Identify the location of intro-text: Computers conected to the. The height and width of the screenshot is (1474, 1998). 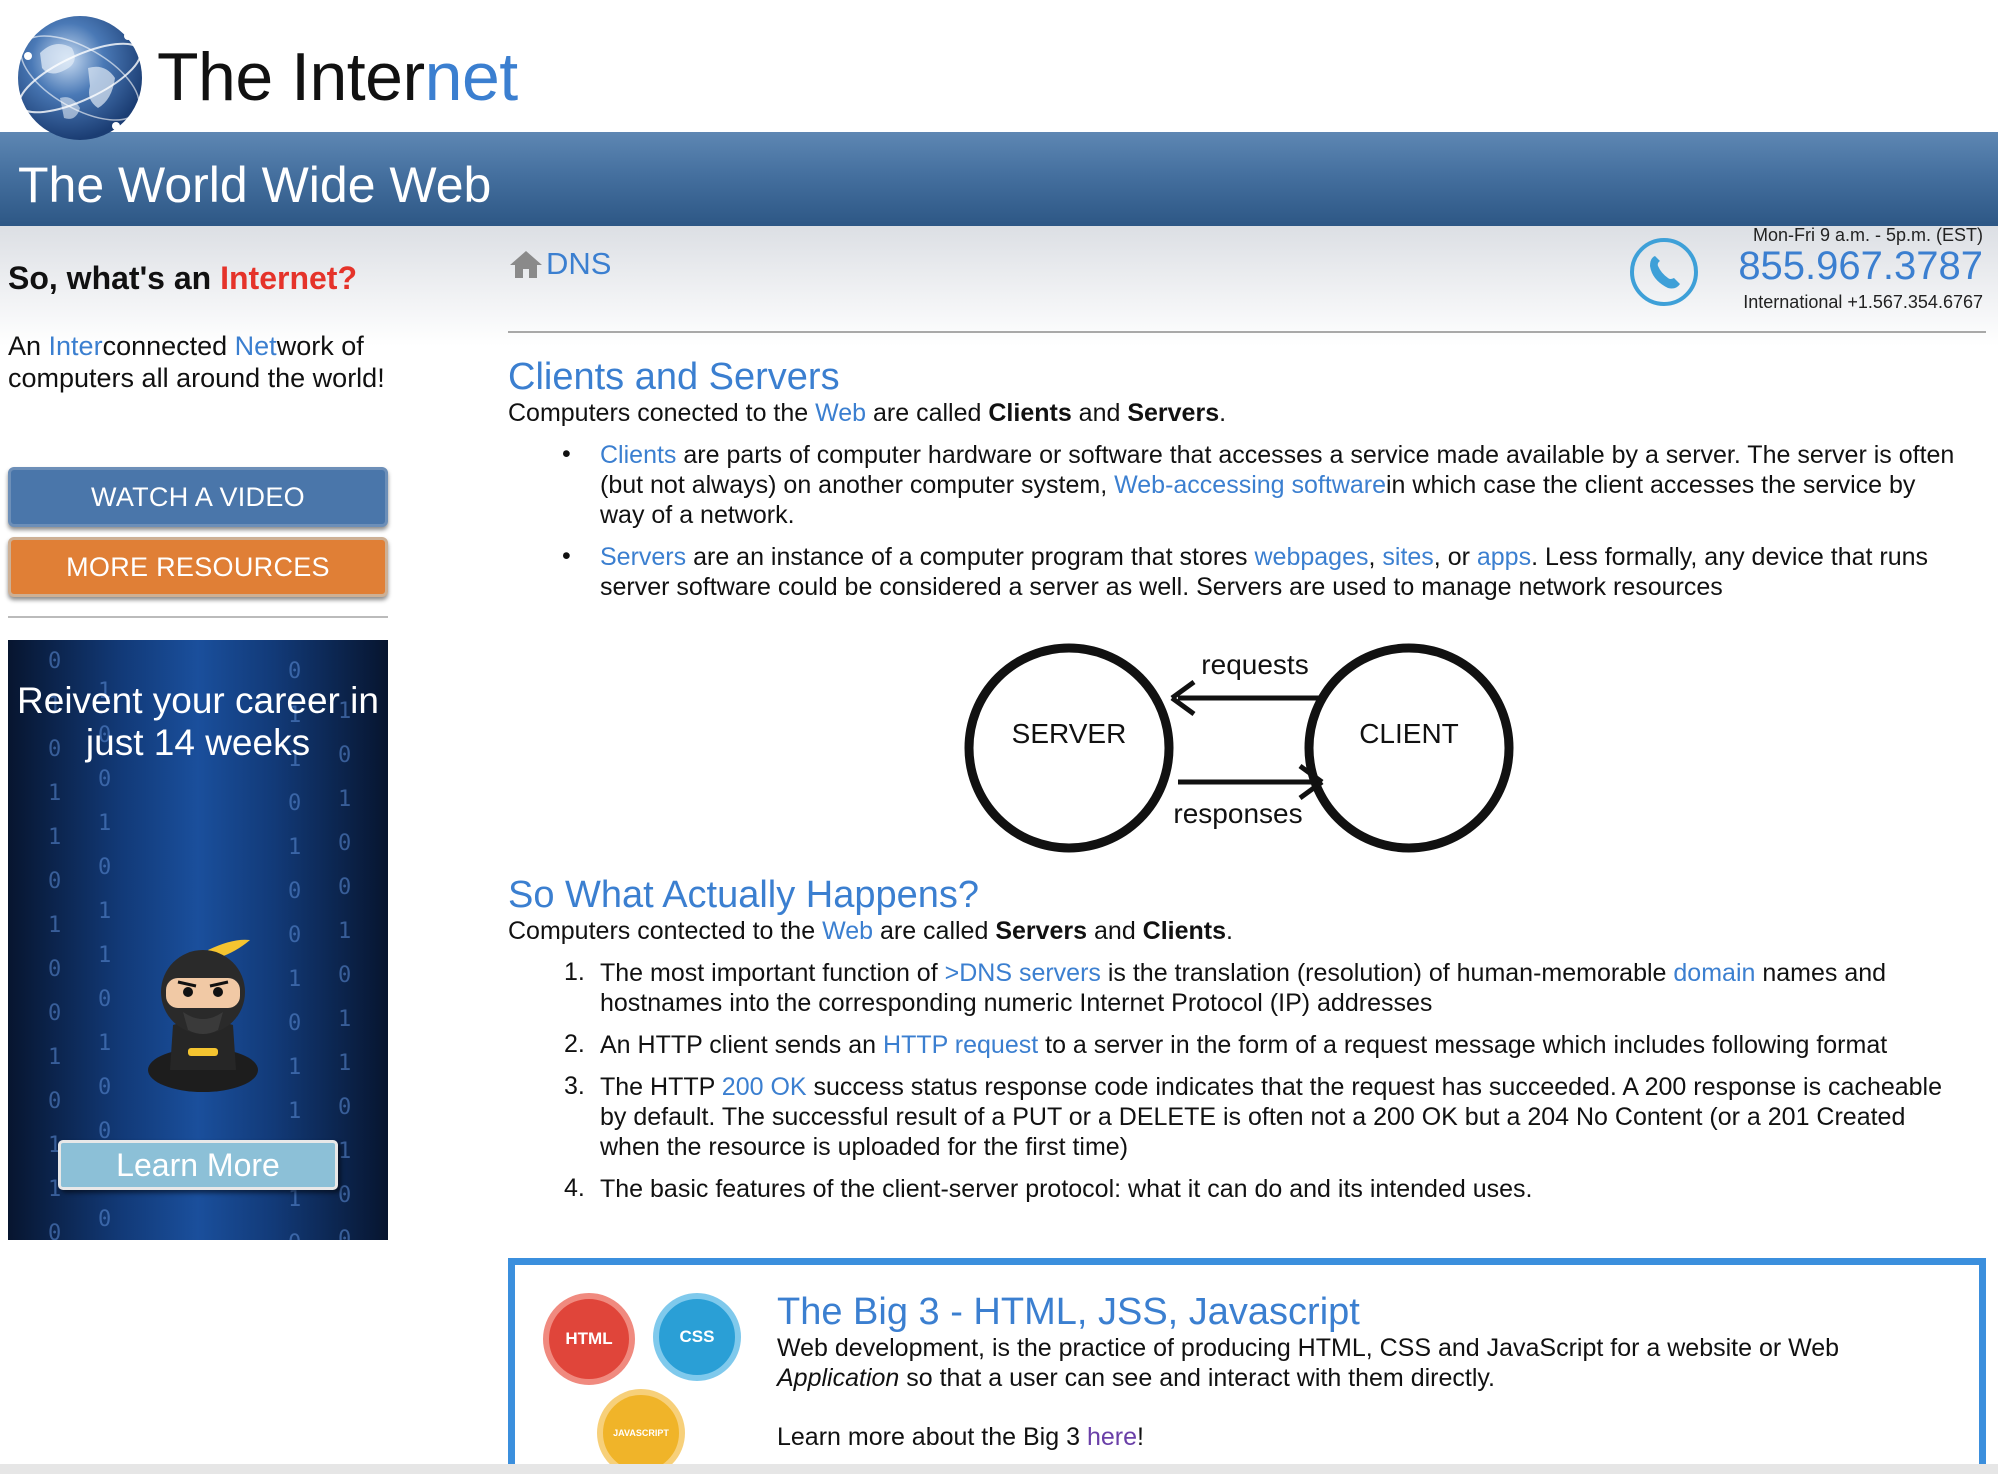
(662, 413).